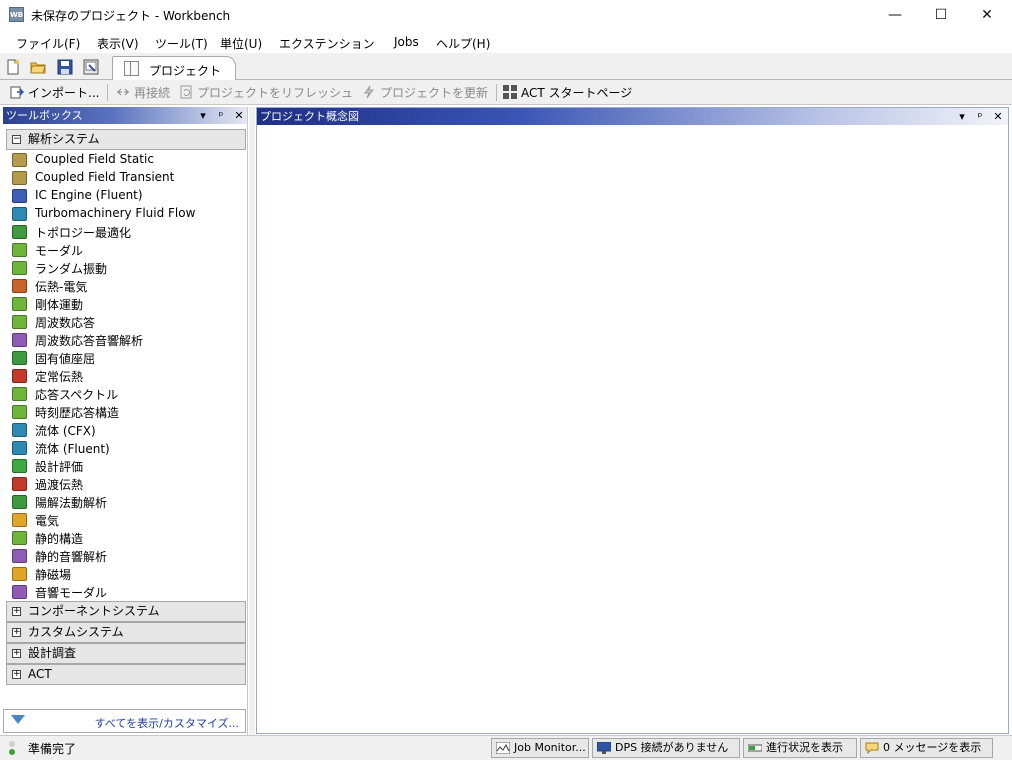 This screenshot has height=760, width=1012. What do you see at coordinates (71, 593) in the screenshot?
I see `analysis-system-label: 音響モーダル` at bounding box center [71, 593].